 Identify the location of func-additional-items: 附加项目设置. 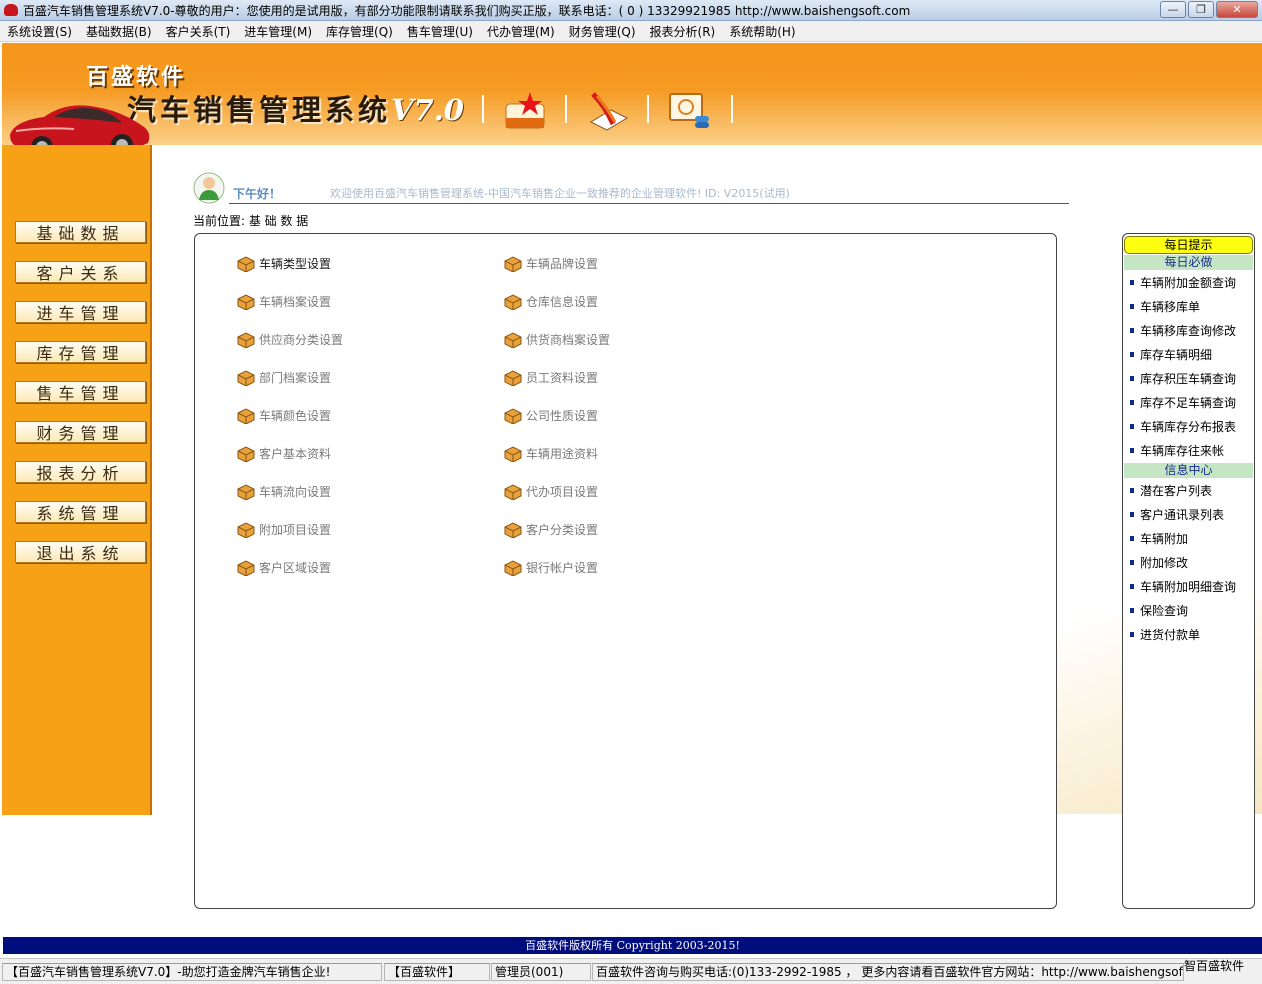
(284, 529).